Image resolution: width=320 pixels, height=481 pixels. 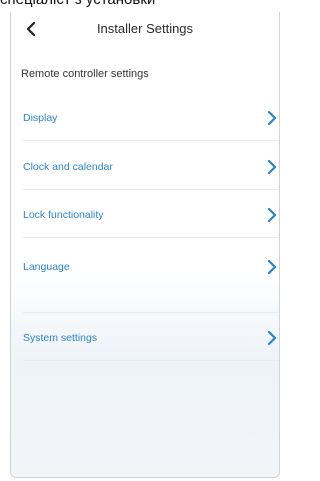 What do you see at coordinates (63, 215) in the screenshot?
I see `menu-item-label: Lock functionality` at bounding box center [63, 215].